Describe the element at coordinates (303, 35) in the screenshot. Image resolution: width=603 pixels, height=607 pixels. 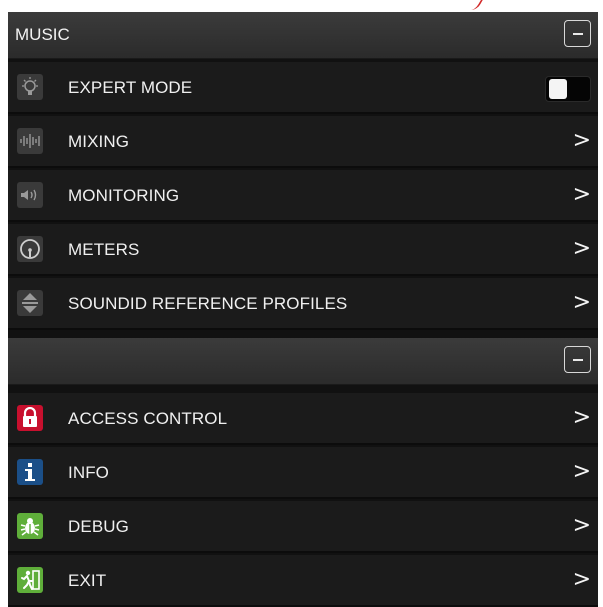
I see `music-section-header: MUSIC` at that location.